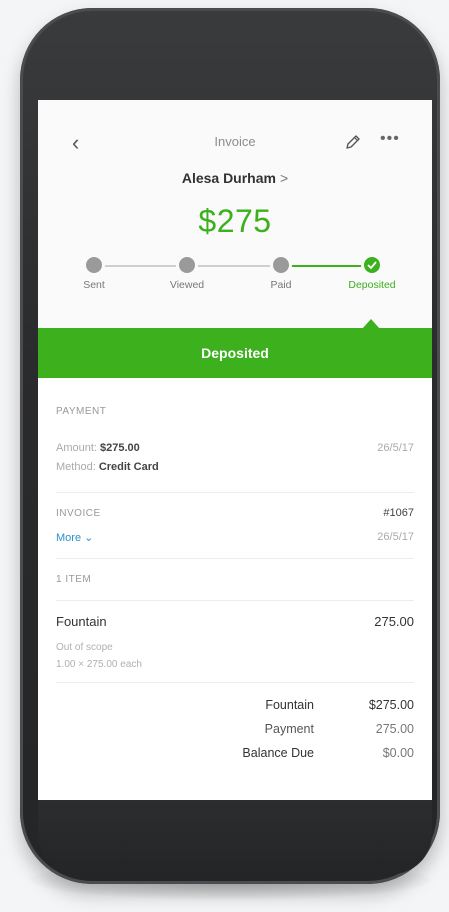  I want to click on more-link: More ⌄, so click(74, 537).